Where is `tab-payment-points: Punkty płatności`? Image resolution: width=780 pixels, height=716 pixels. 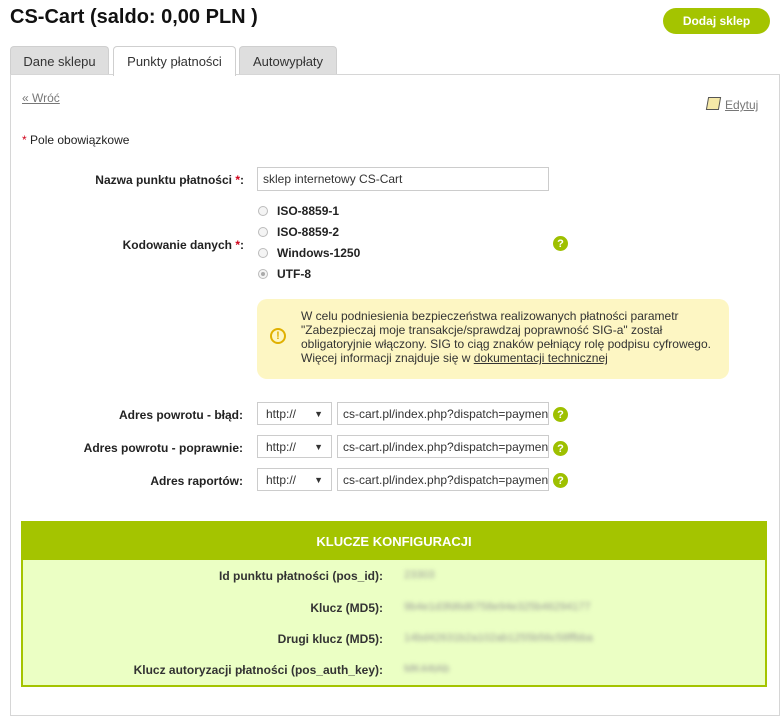
tab-payment-points: Punkty płatności is located at coordinates (174, 61).